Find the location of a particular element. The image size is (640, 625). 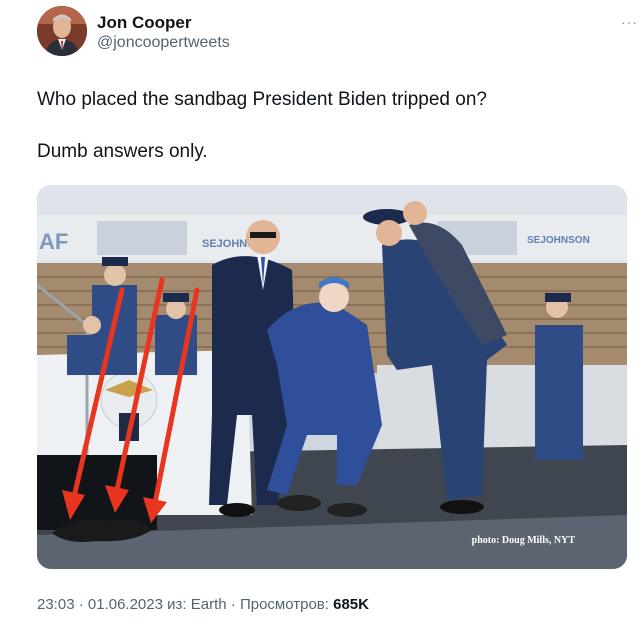

tweet-line-2: Dumb answers only. is located at coordinates (122, 151).